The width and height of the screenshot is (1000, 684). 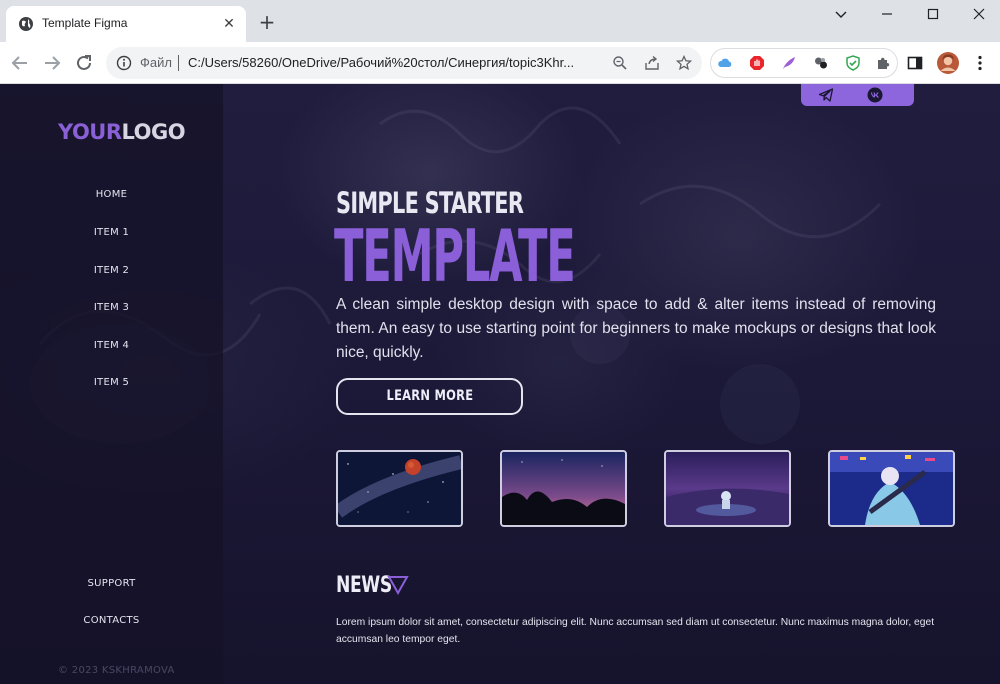 What do you see at coordinates (111, 270) in the screenshot?
I see `sidebar-item-2: ITEM 2` at bounding box center [111, 270].